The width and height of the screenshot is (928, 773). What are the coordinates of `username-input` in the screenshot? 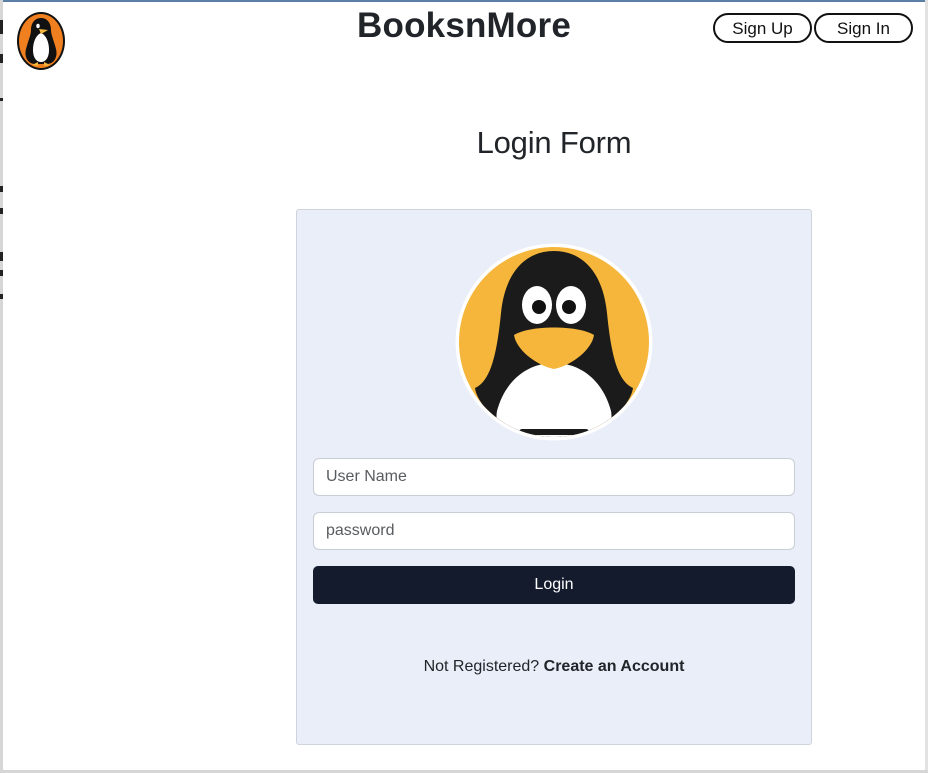 It's located at (554, 477).